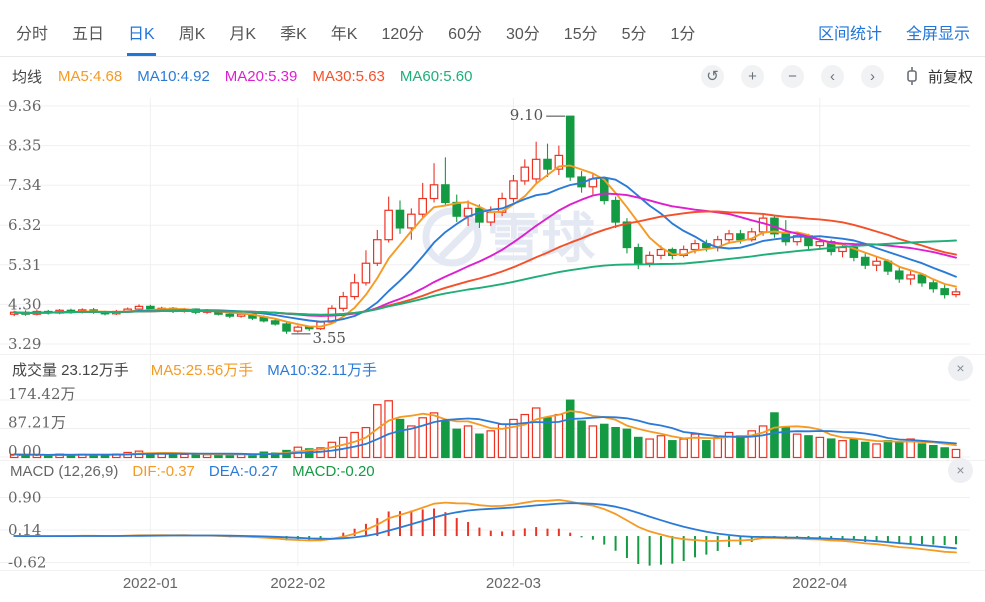 This screenshot has width=985, height=602. What do you see at coordinates (24, 146) in the screenshot?
I see `axis-tick-label: 8.35` at bounding box center [24, 146].